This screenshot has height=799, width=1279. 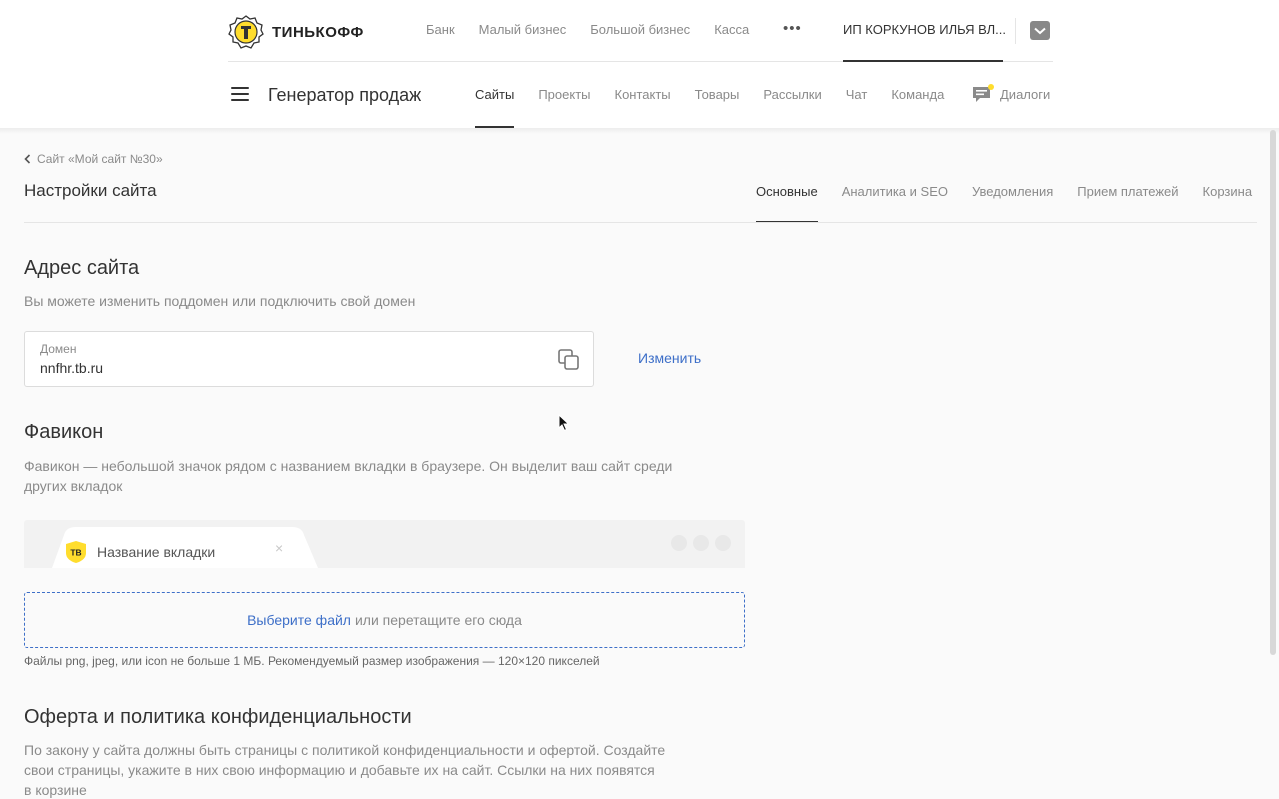 I want to click on nav-tab-mailings: Рассылки, so click(x=792, y=95).